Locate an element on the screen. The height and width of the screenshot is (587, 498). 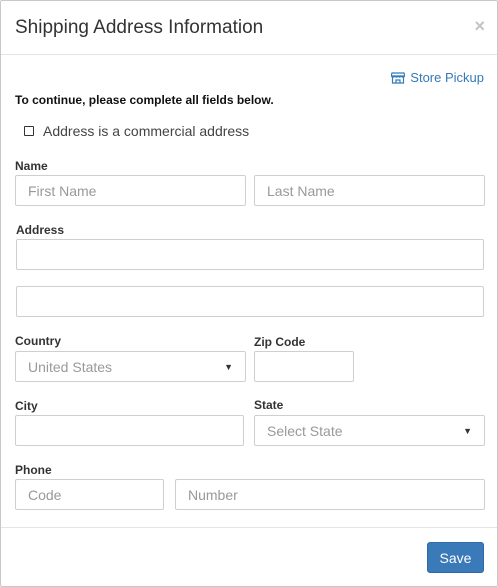
address-label: Address is located at coordinates (40, 230).